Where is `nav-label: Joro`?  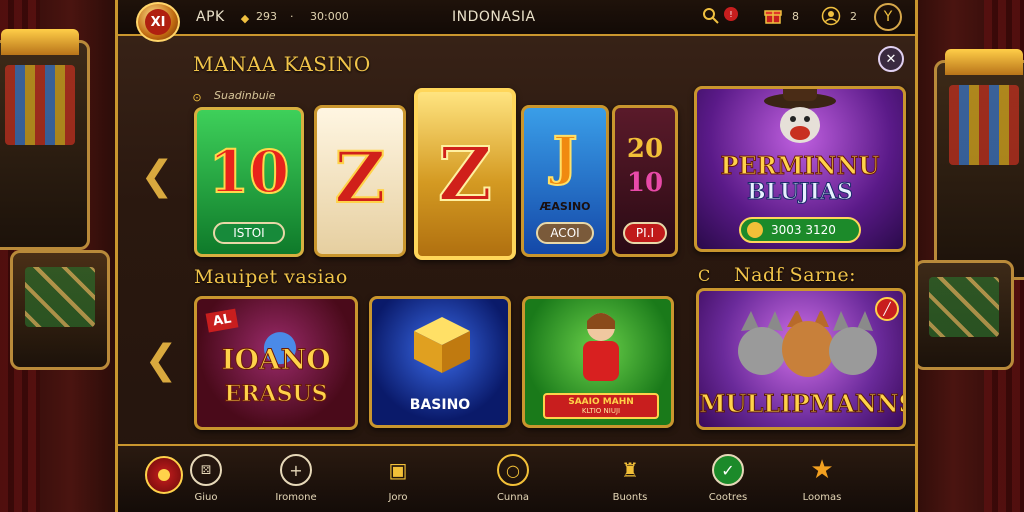 nav-label: Joro is located at coordinates (398, 497).